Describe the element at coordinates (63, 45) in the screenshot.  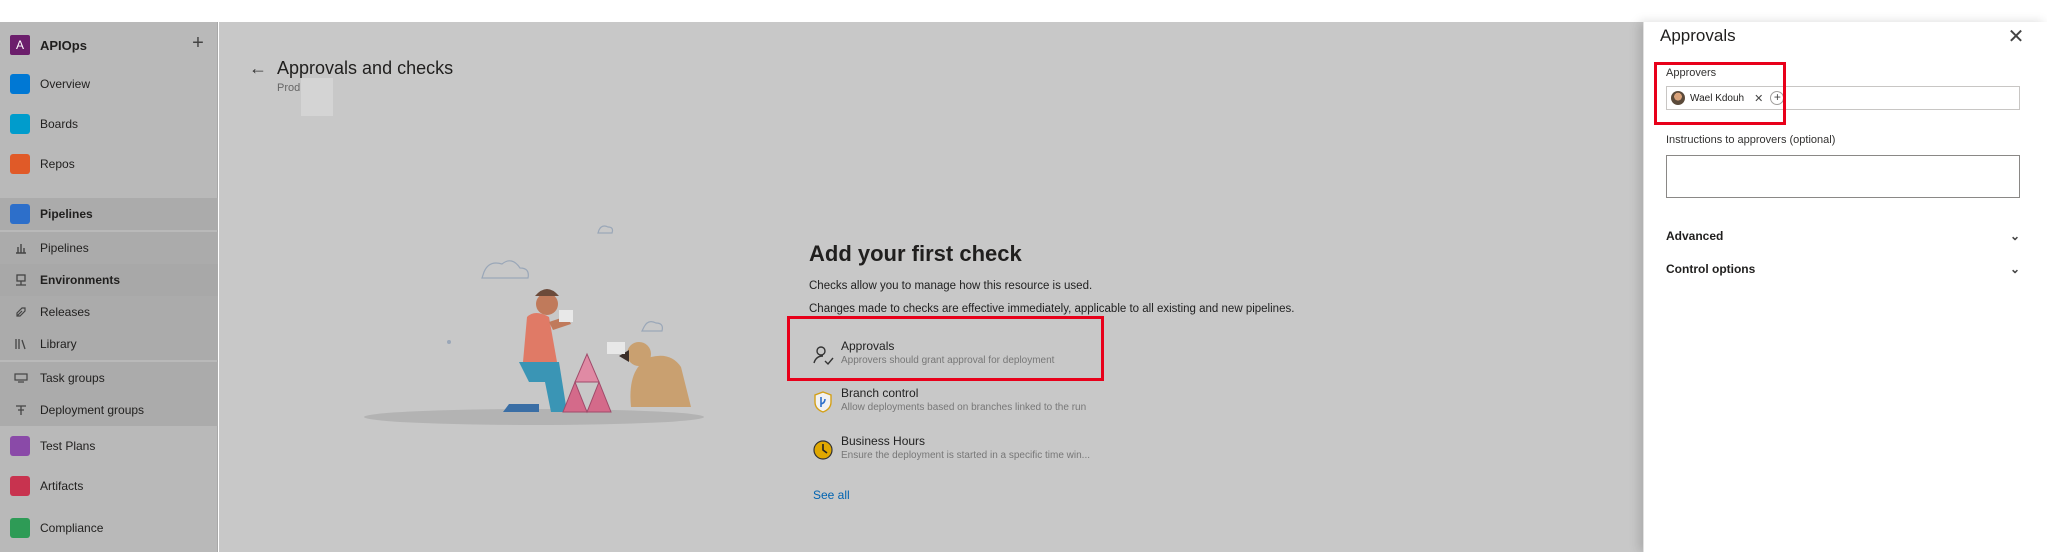
I see `org-name: APIOps` at that location.